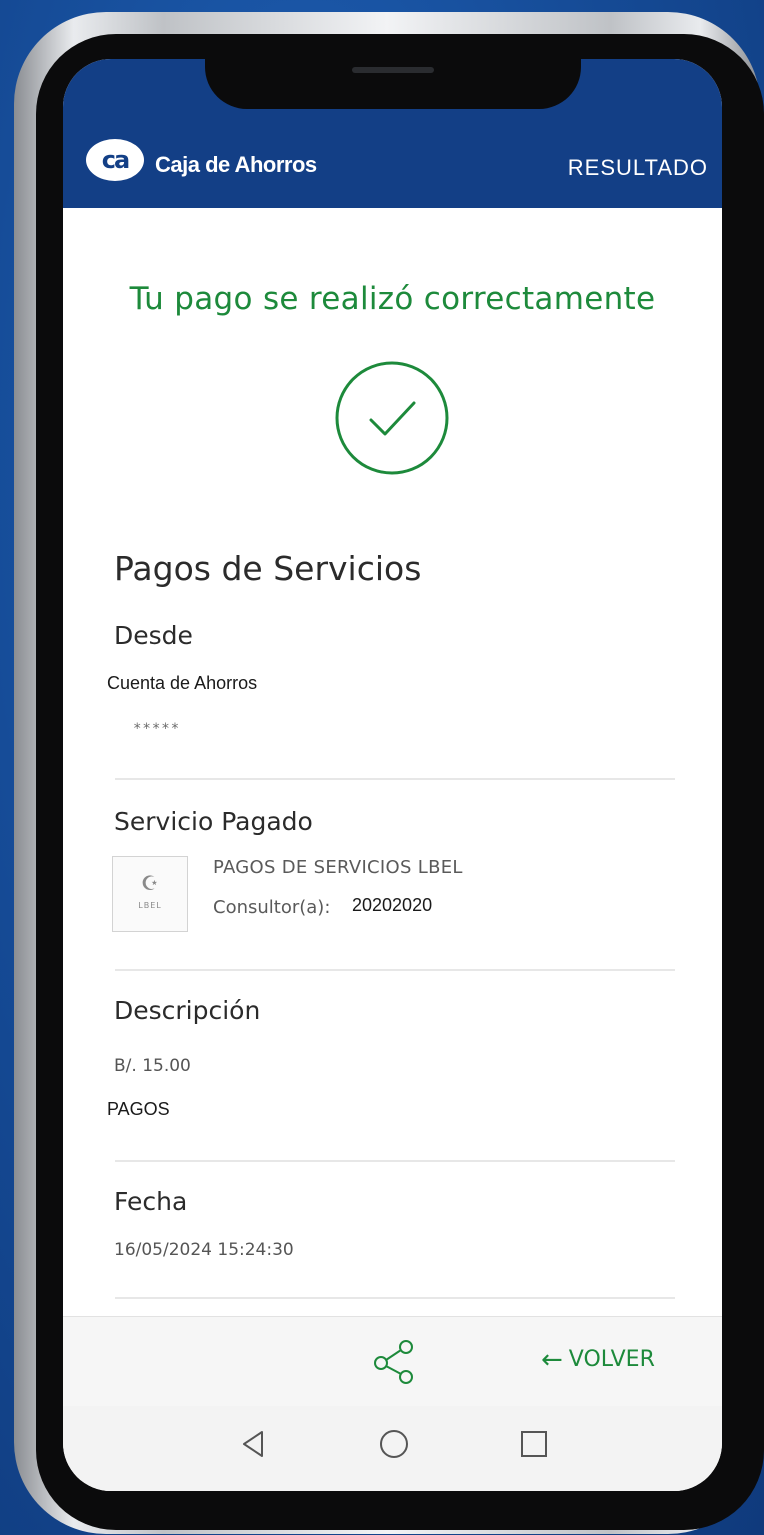 Image resolution: width=764 pixels, height=1535 pixels. I want to click on service-name: PAGOS DE SERVICIOS LBEL, so click(338, 867).